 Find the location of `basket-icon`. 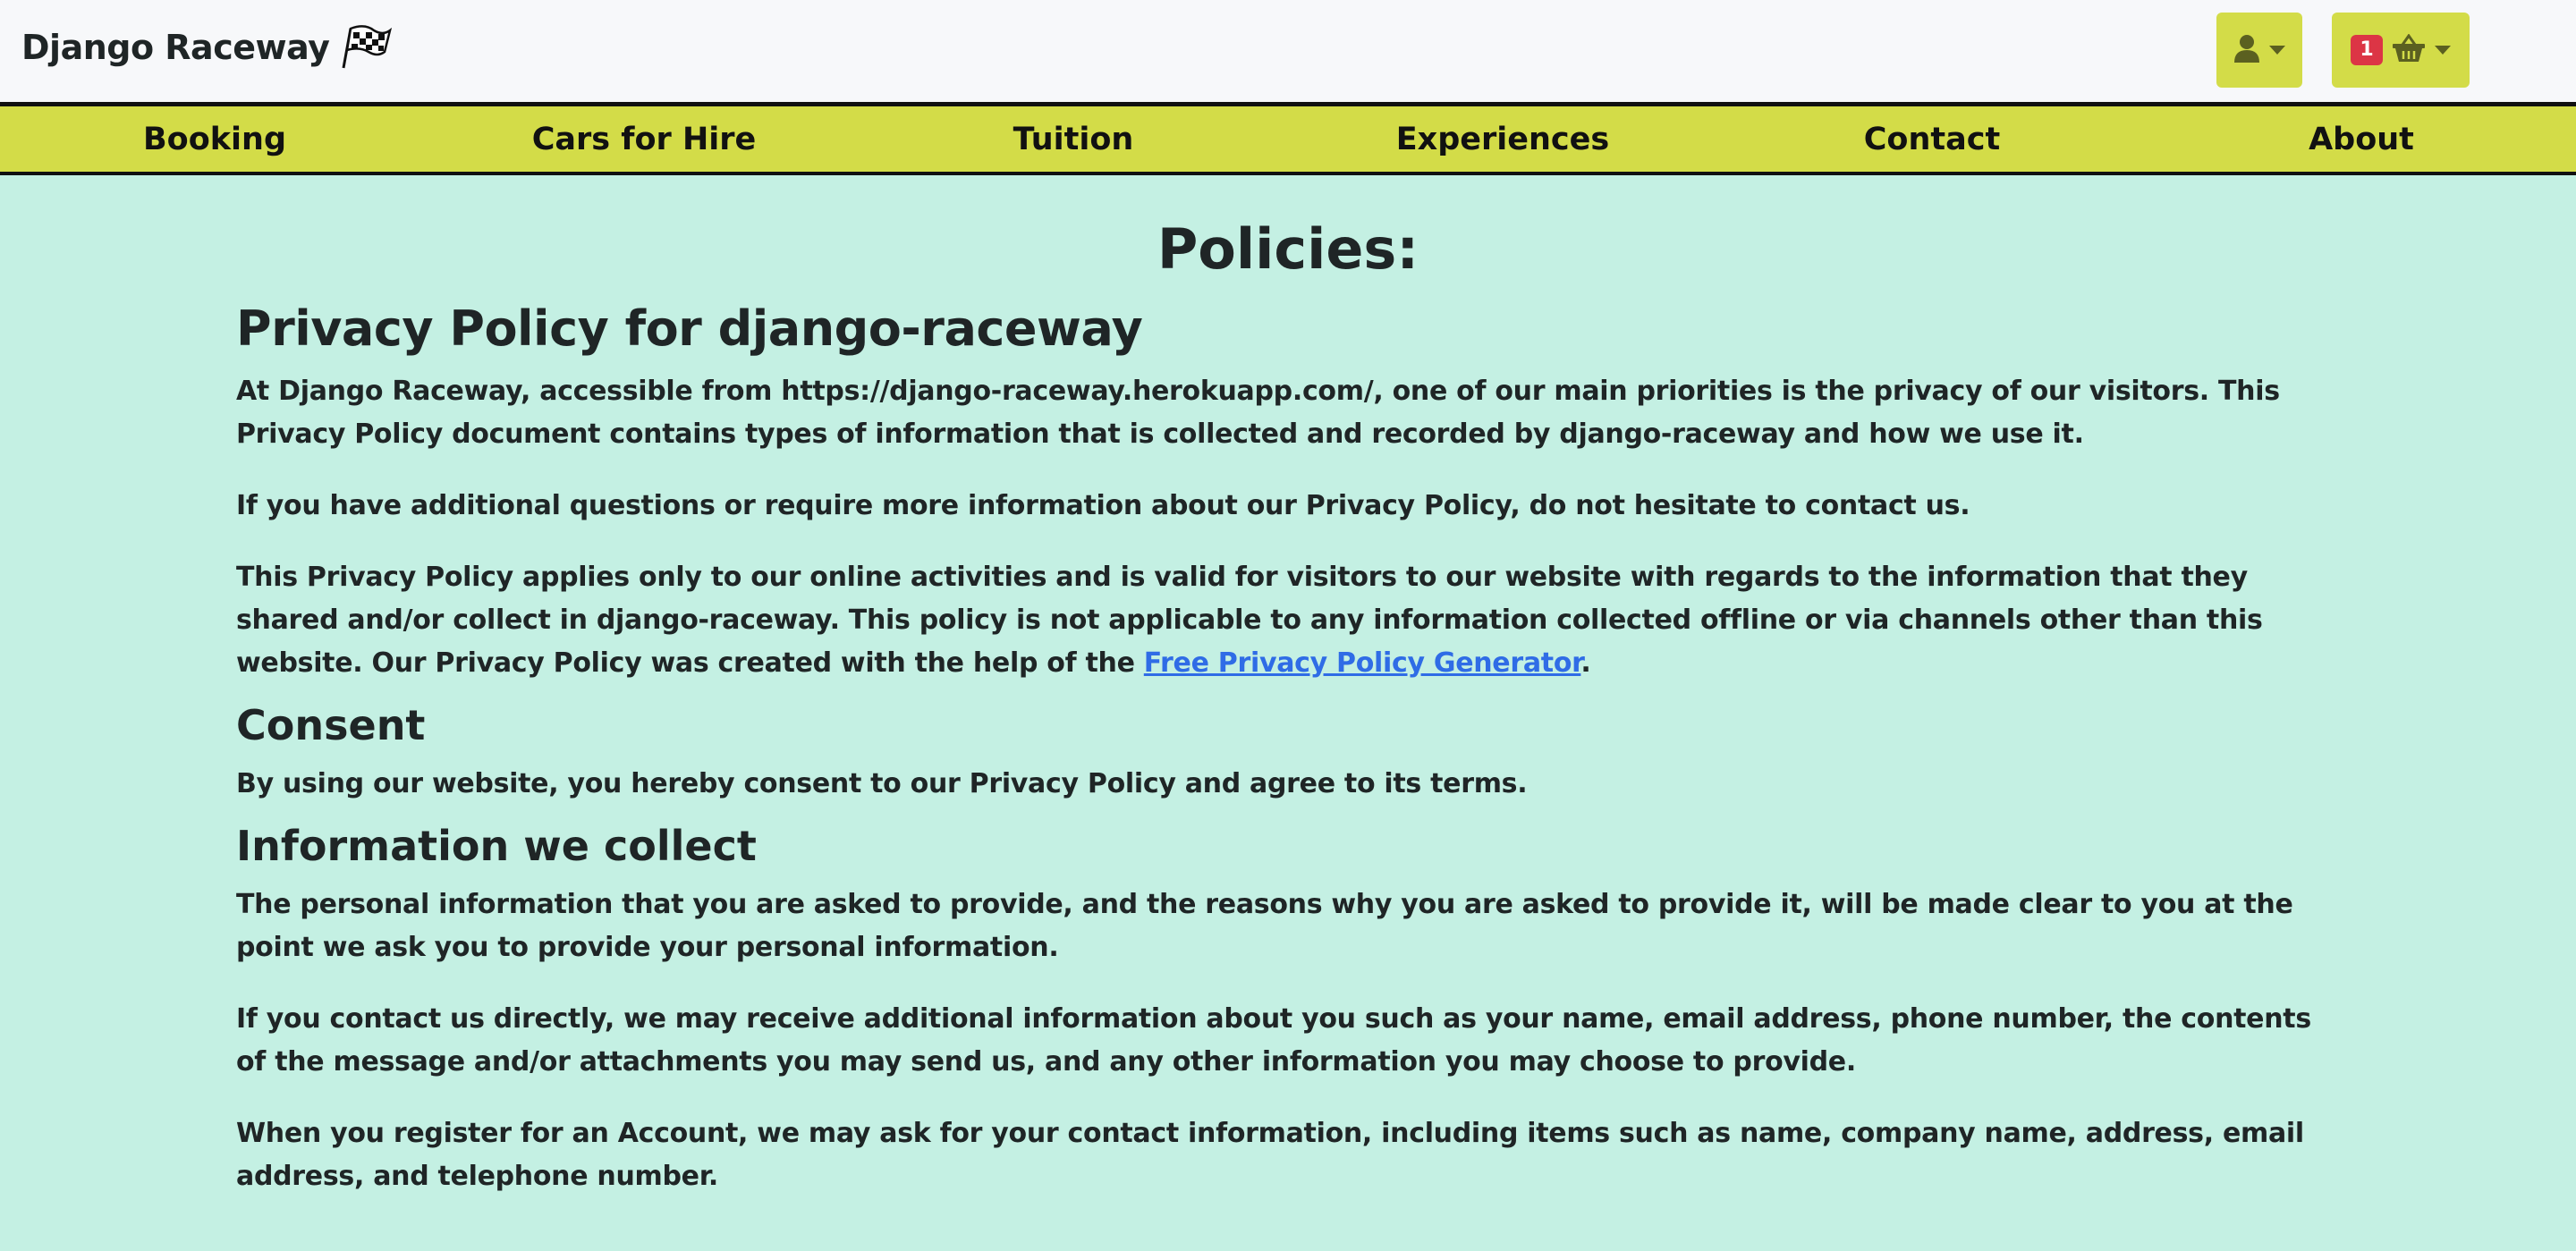

basket-icon is located at coordinates (2409, 49).